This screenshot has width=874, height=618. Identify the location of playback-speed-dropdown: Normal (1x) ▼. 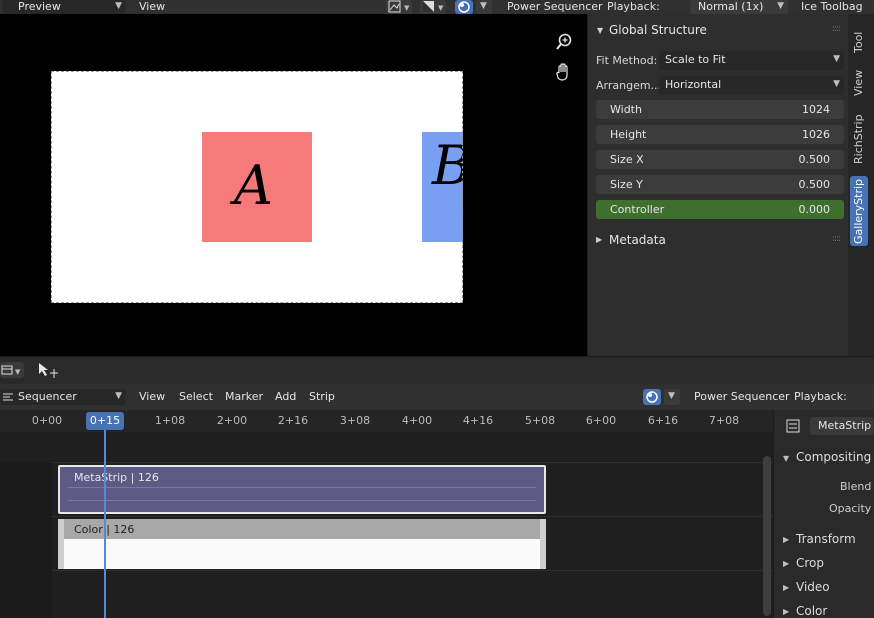
(739, 7).